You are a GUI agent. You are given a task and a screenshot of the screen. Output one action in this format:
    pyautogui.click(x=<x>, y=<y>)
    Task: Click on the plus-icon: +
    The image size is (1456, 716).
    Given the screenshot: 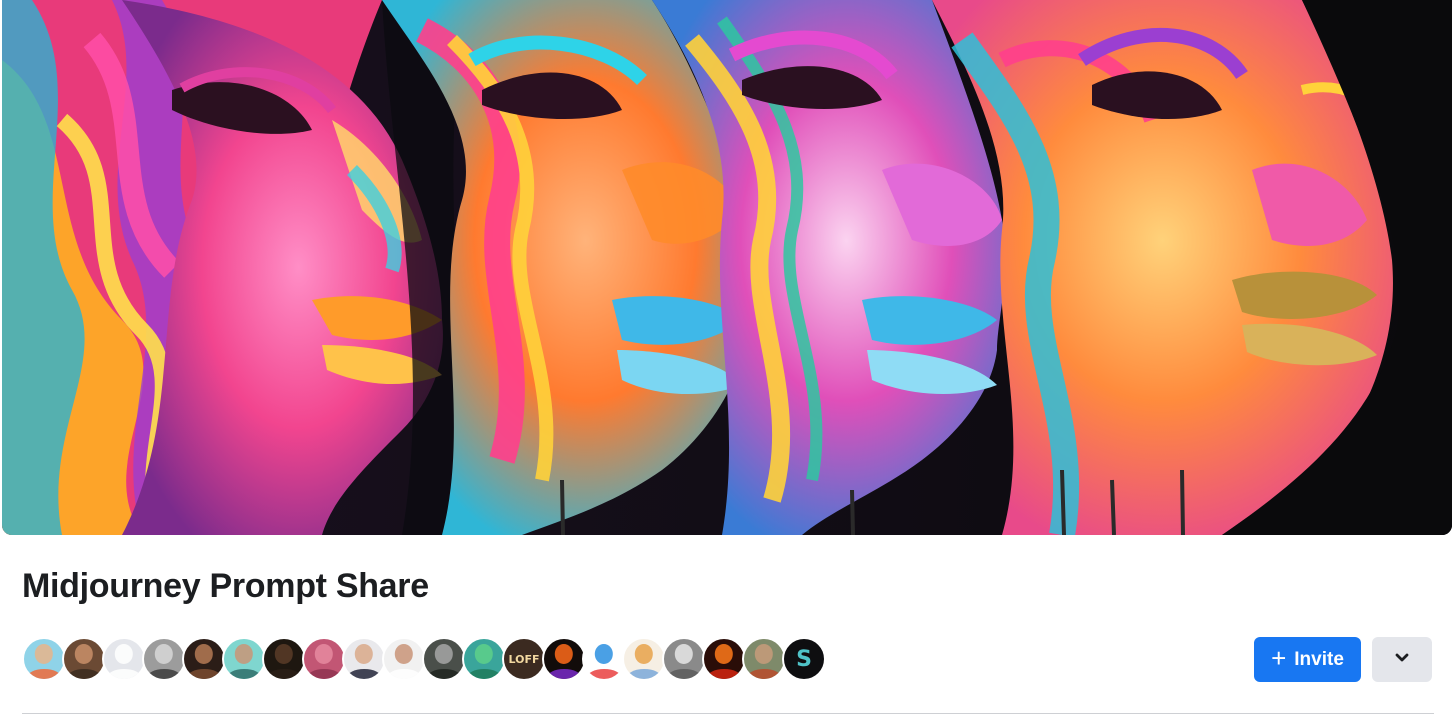 What is the action you would take?
    pyautogui.click(x=1279, y=658)
    